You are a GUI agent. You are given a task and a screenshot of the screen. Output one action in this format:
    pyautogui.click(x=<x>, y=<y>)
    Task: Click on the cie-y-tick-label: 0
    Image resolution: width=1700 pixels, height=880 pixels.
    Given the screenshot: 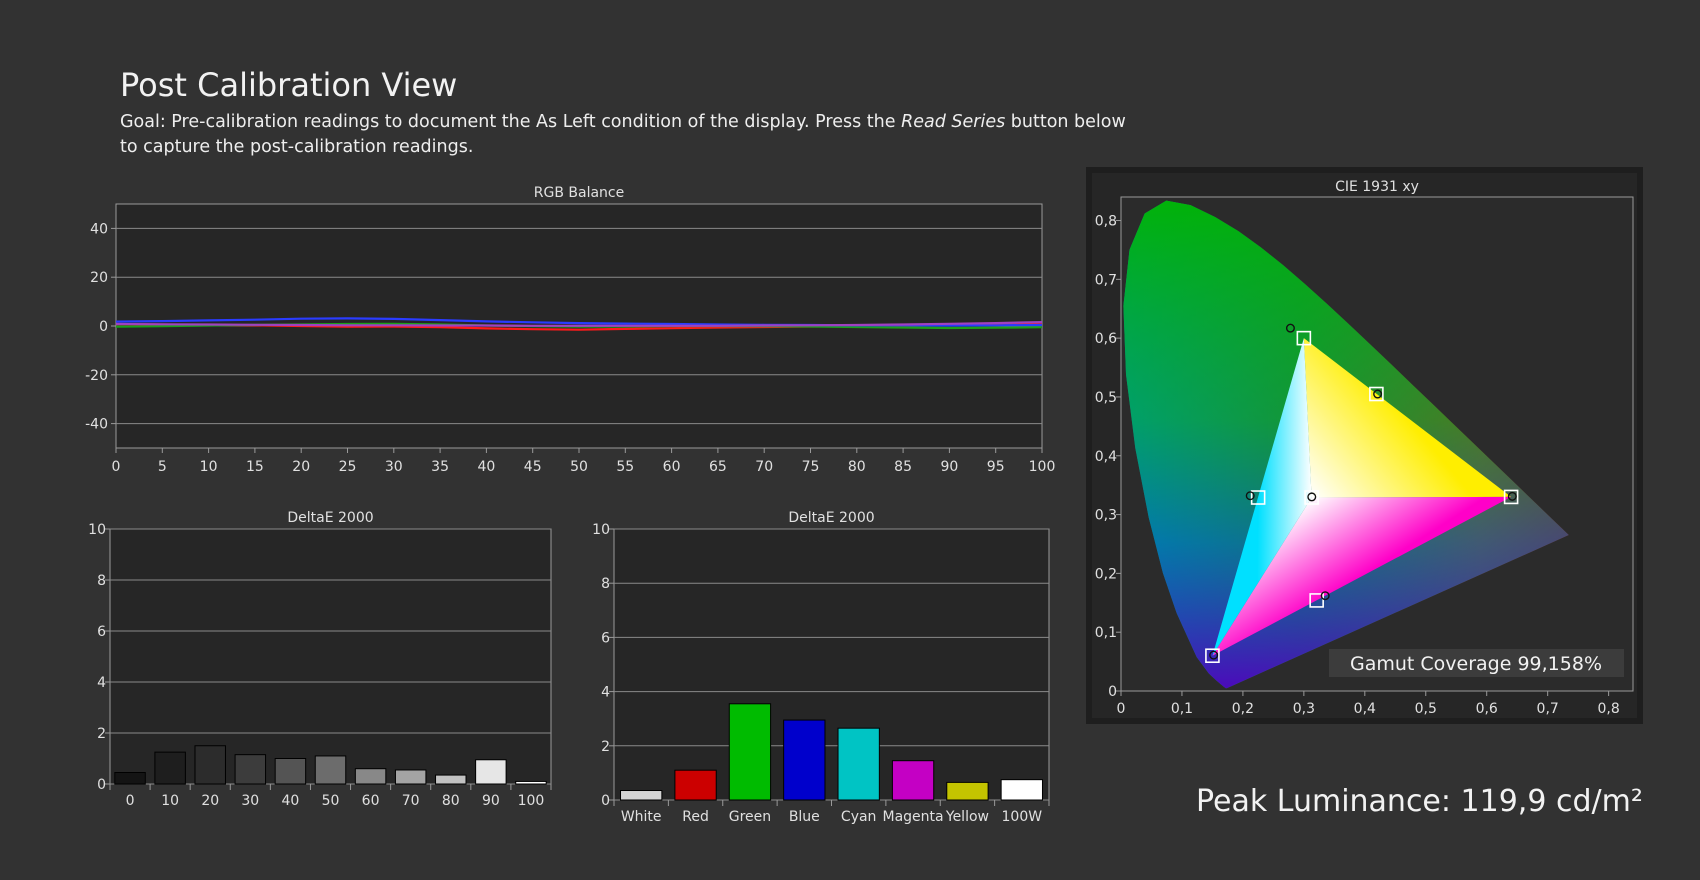 What is the action you would take?
    pyautogui.click(x=1112, y=692)
    